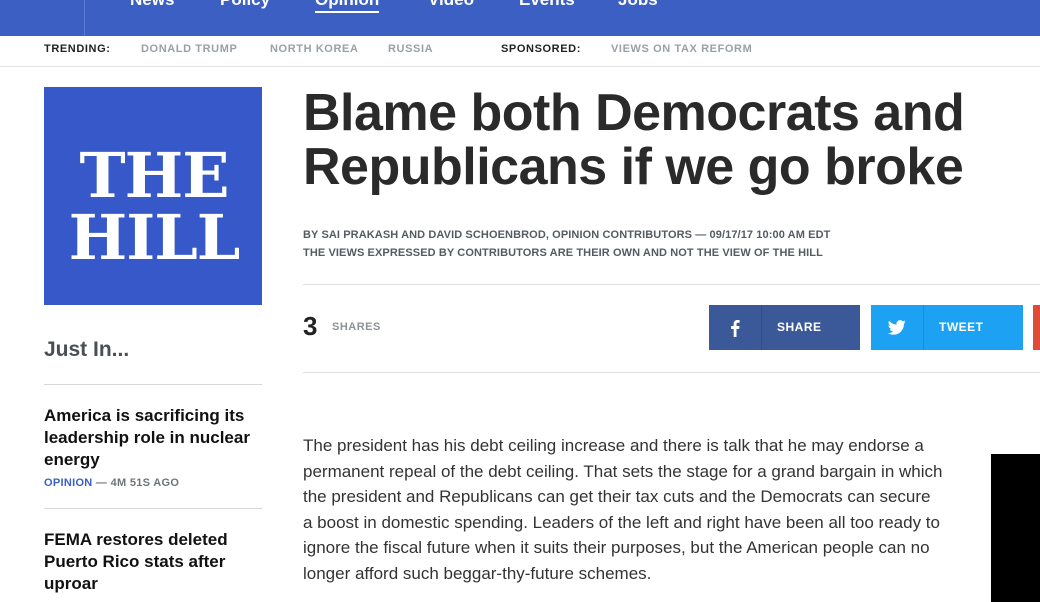  I want to click on just-in-category: OPINION, so click(68, 483).